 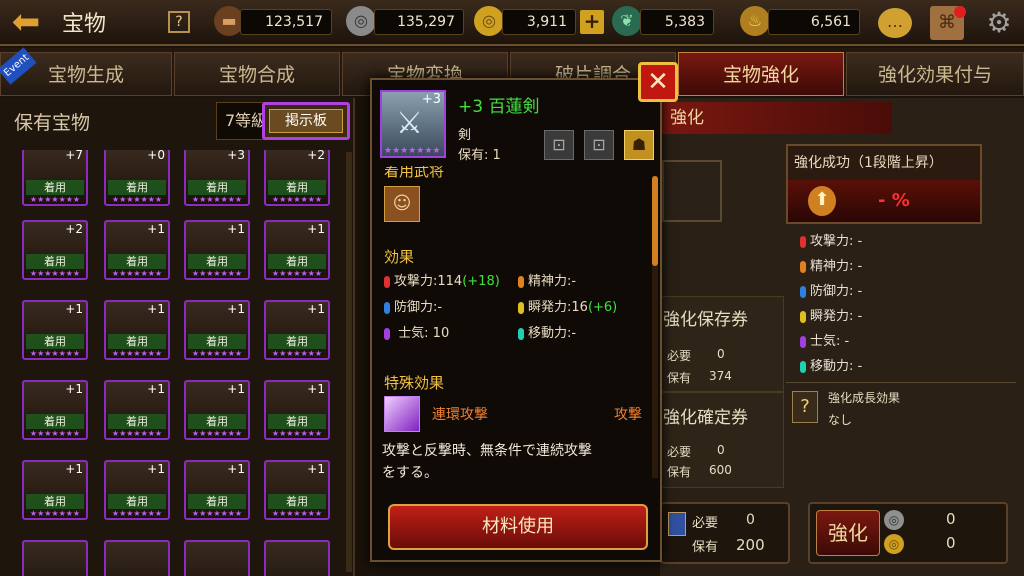 What do you see at coordinates (583, 279) in the screenshot?
I see `stat-row: 精神力:-` at bounding box center [583, 279].